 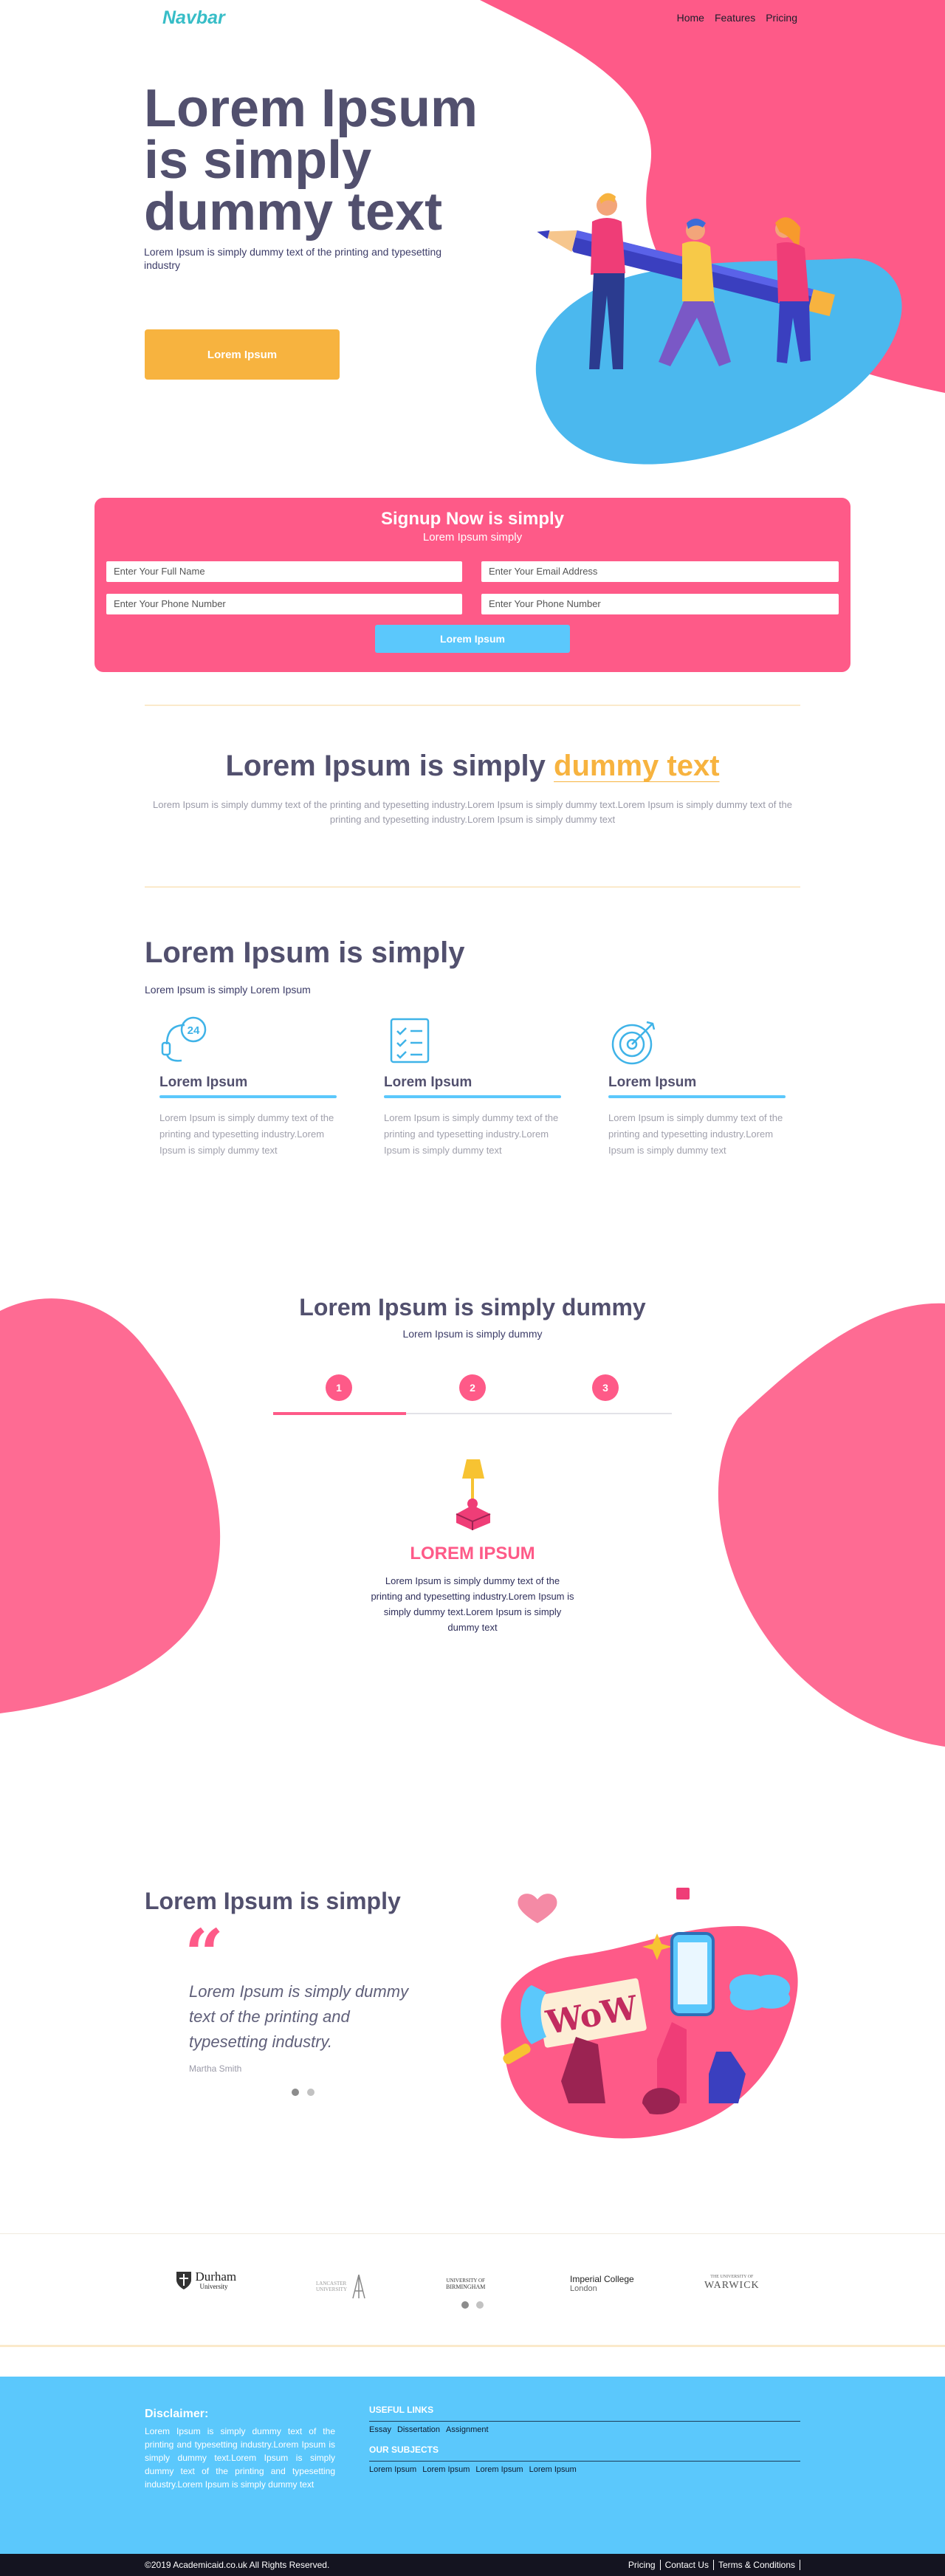 I want to click on logo-name: Durham, so click(x=216, y=2277).